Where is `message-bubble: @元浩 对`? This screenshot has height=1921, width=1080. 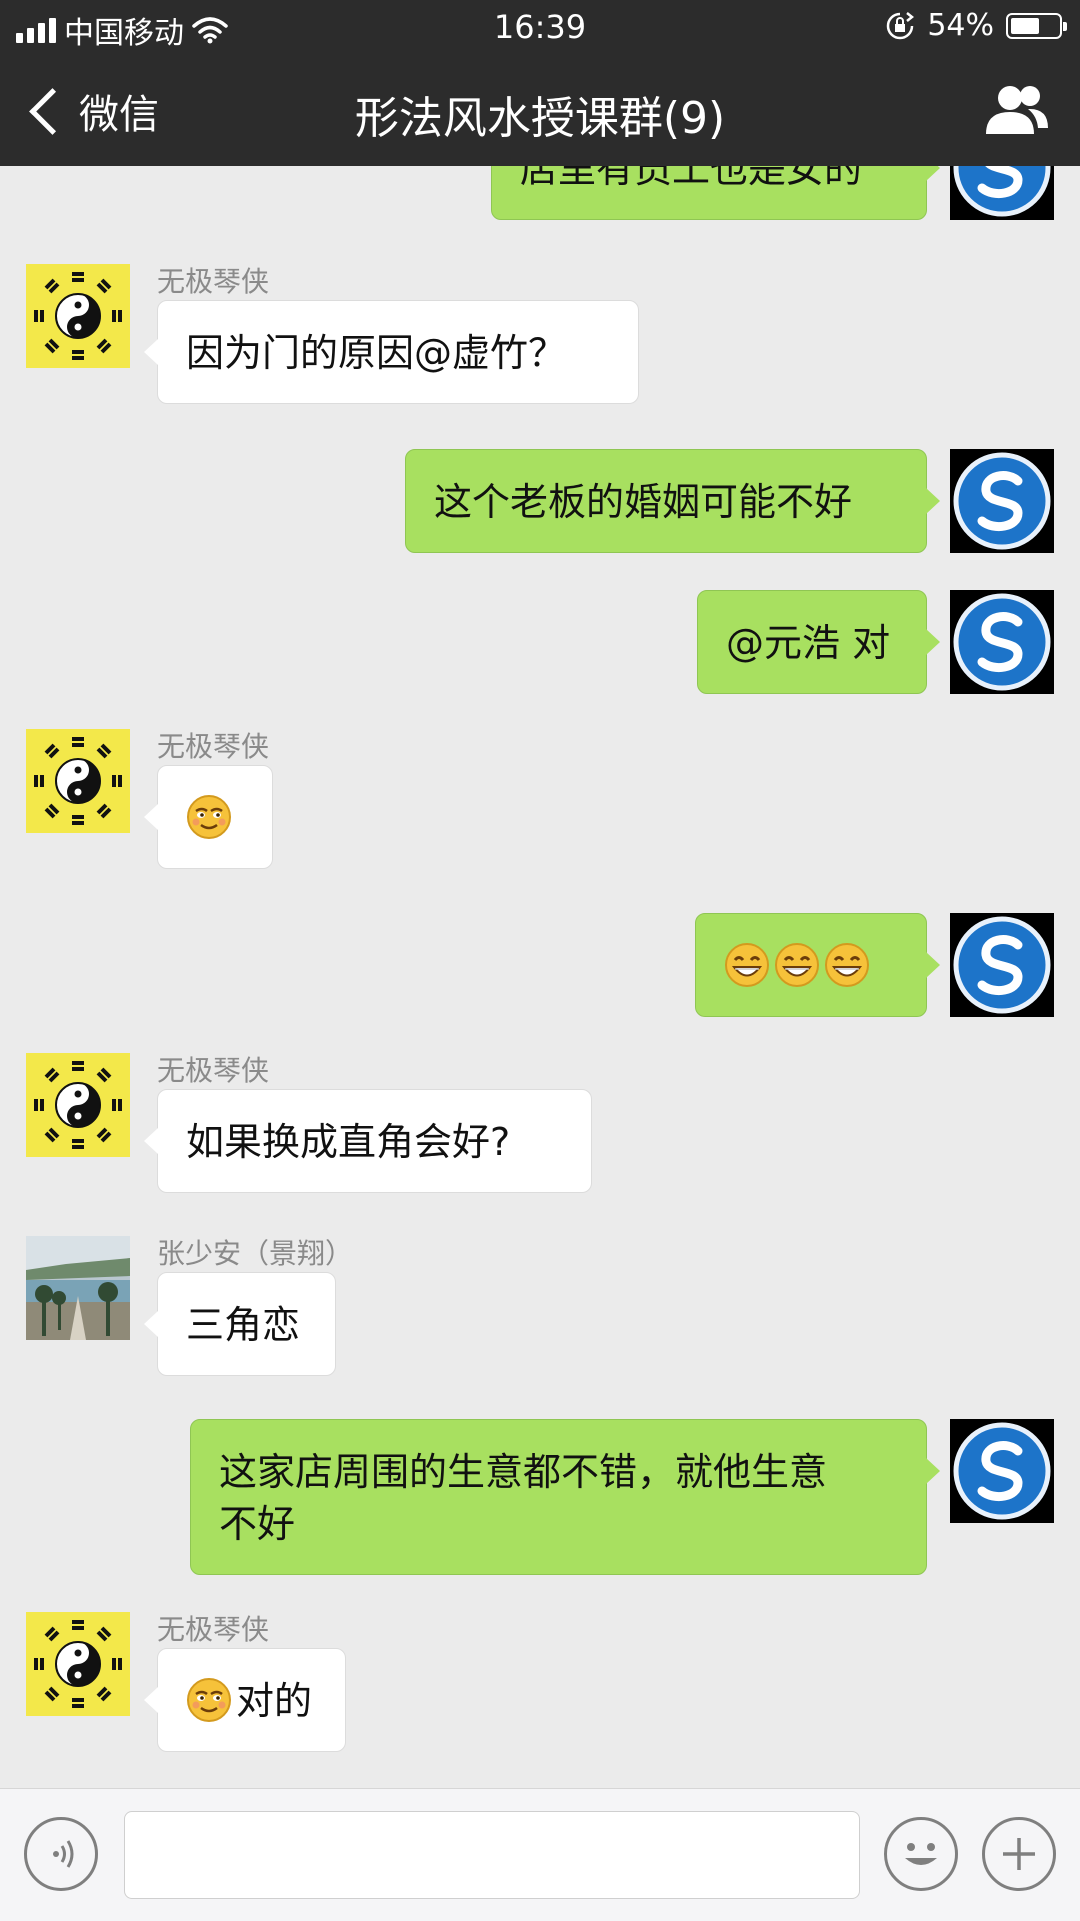 message-bubble: @元浩 对 is located at coordinates (818, 642).